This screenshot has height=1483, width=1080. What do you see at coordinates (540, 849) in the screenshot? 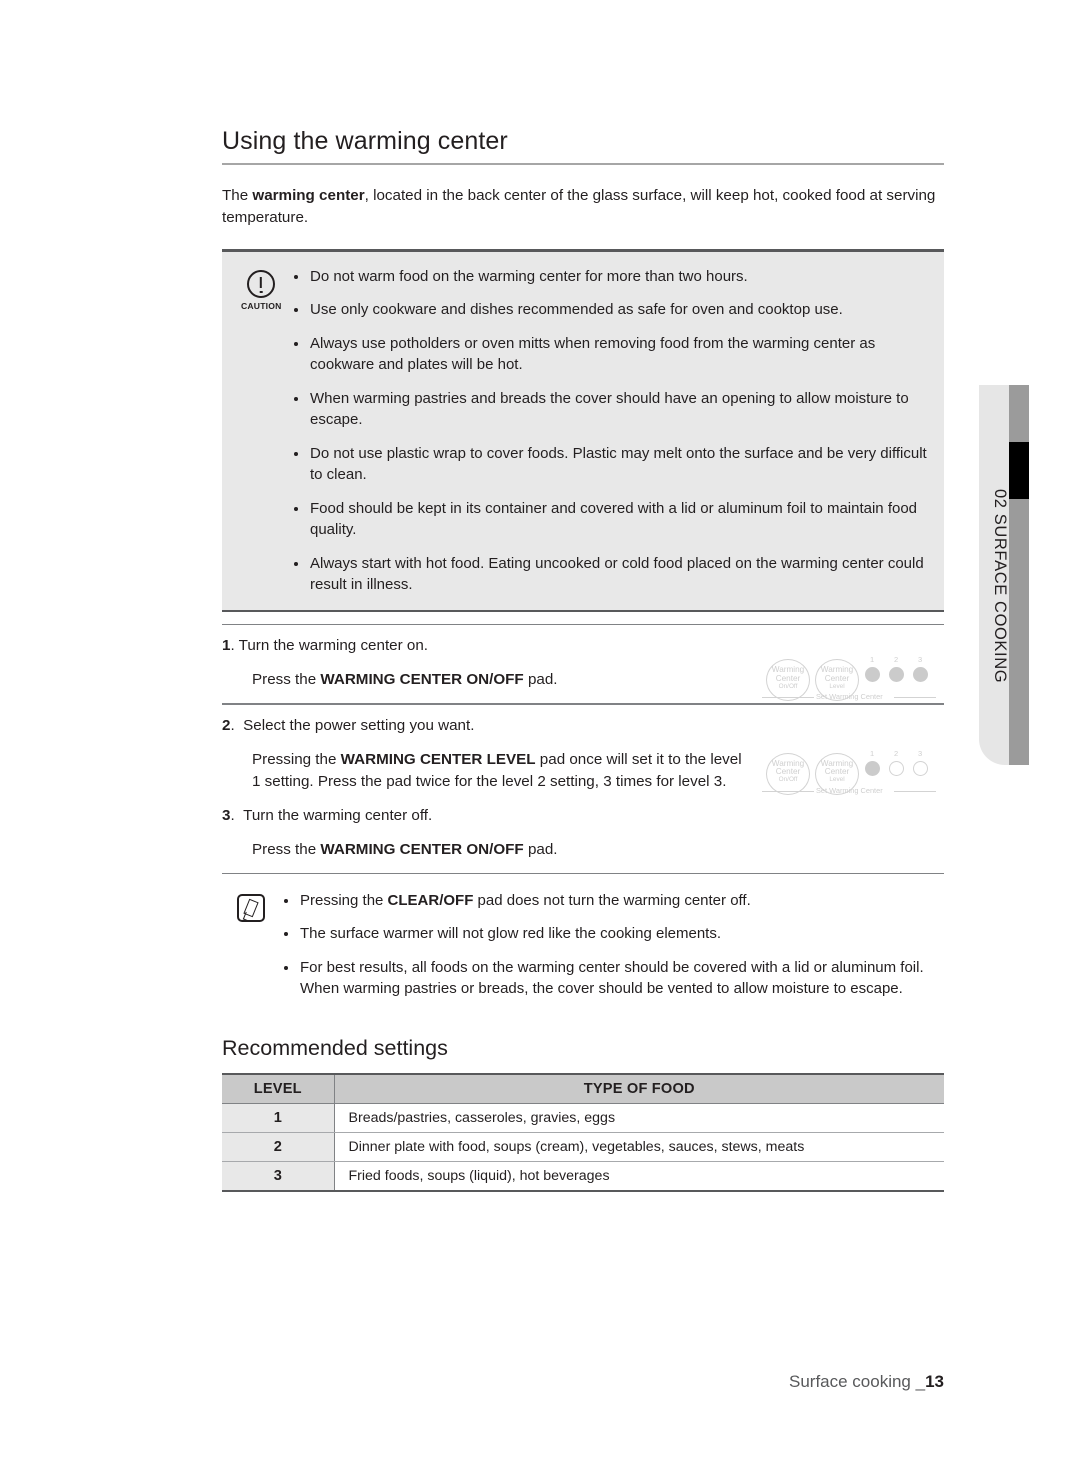
I see `step-3-body-after: pad.` at bounding box center [540, 849].